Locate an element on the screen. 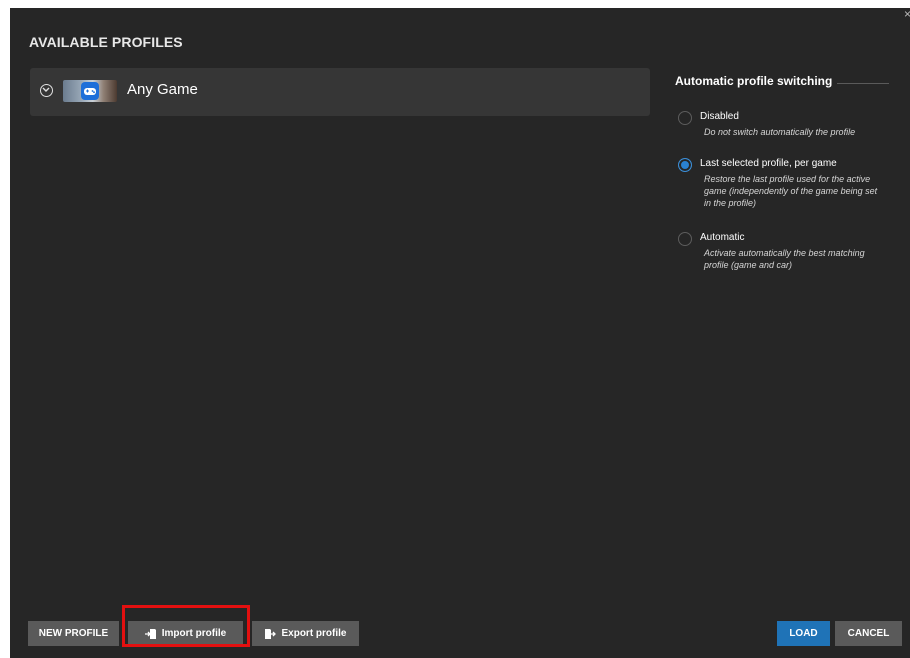 The height and width of the screenshot is (658, 910). profile-name: Any Game is located at coordinates (162, 89).